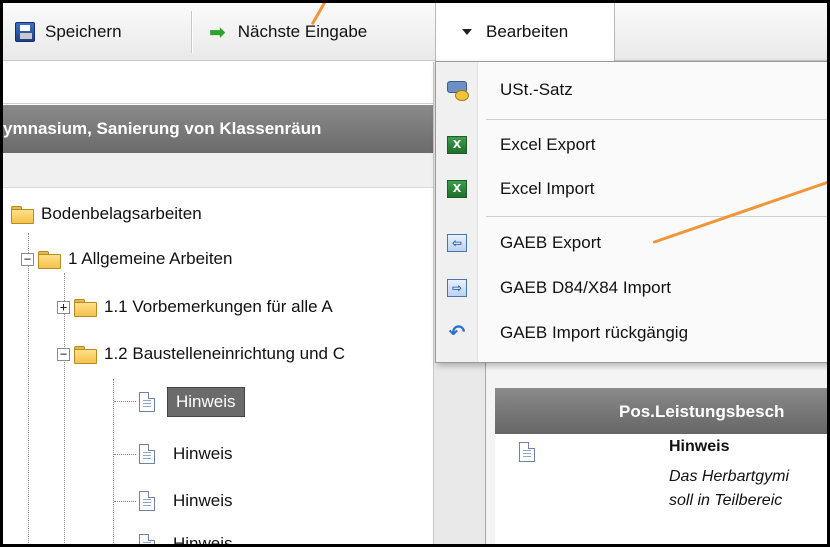  What do you see at coordinates (548, 144) in the screenshot?
I see `menu-item-label: Excel Export` at bounding box center [548, 144].